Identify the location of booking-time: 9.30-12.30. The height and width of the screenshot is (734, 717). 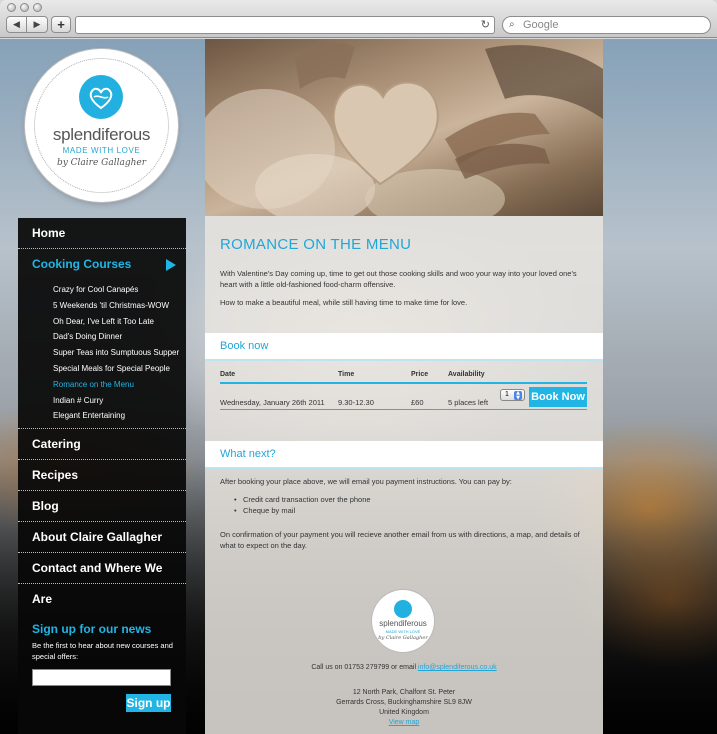
(356, 402).